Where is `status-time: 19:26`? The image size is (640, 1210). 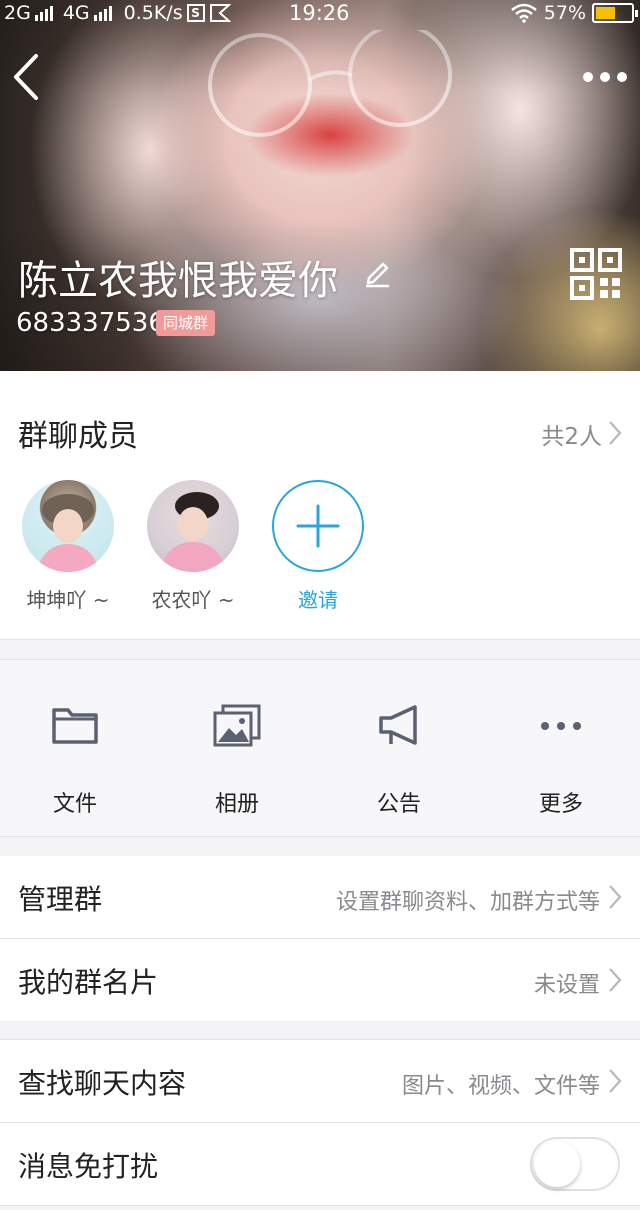
status-time: 19:26 is located at coordinates (319, 13).